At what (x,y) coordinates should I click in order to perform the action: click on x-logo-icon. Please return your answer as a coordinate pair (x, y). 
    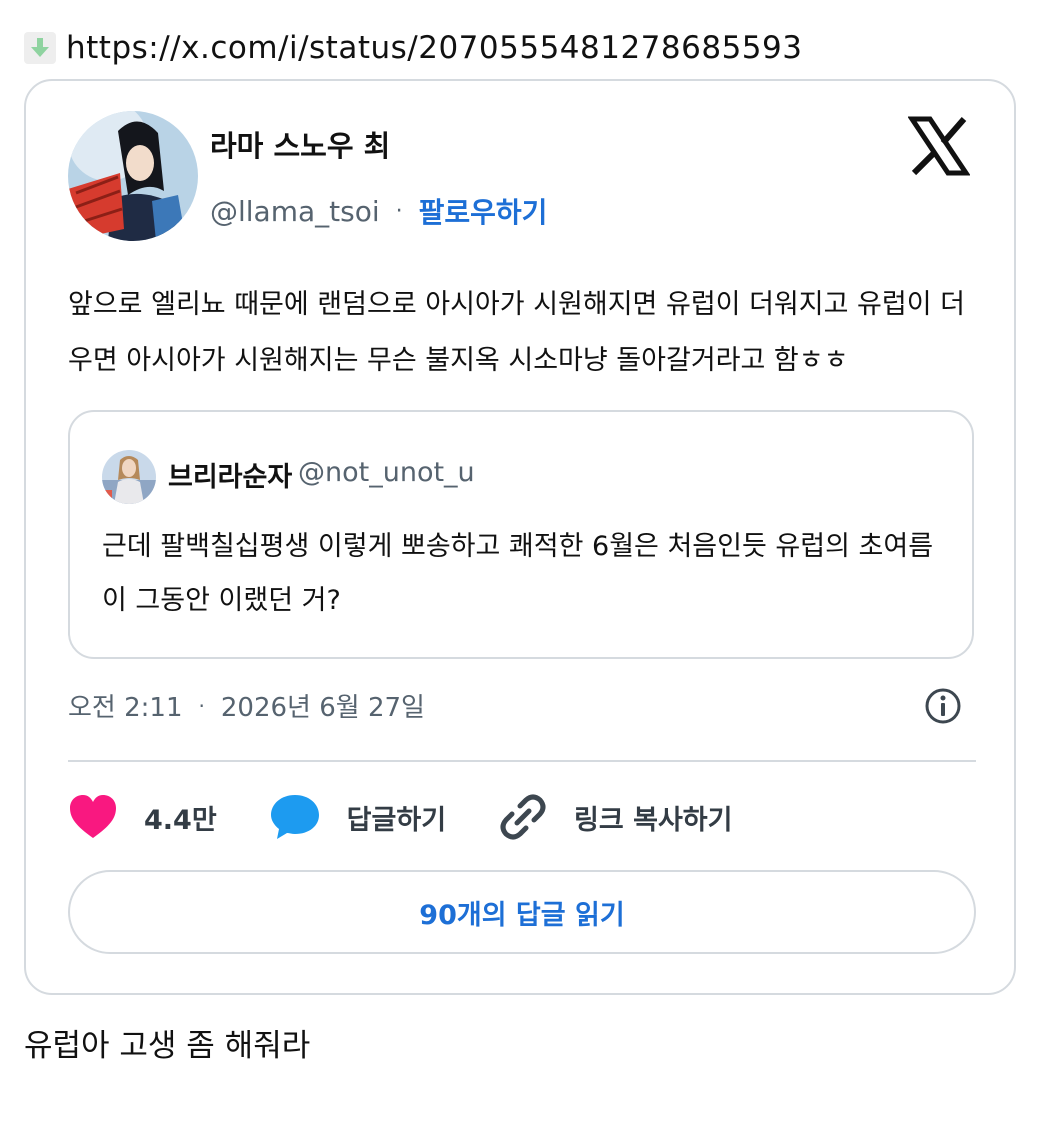
    Looking at the image, I should click on (939, 146).